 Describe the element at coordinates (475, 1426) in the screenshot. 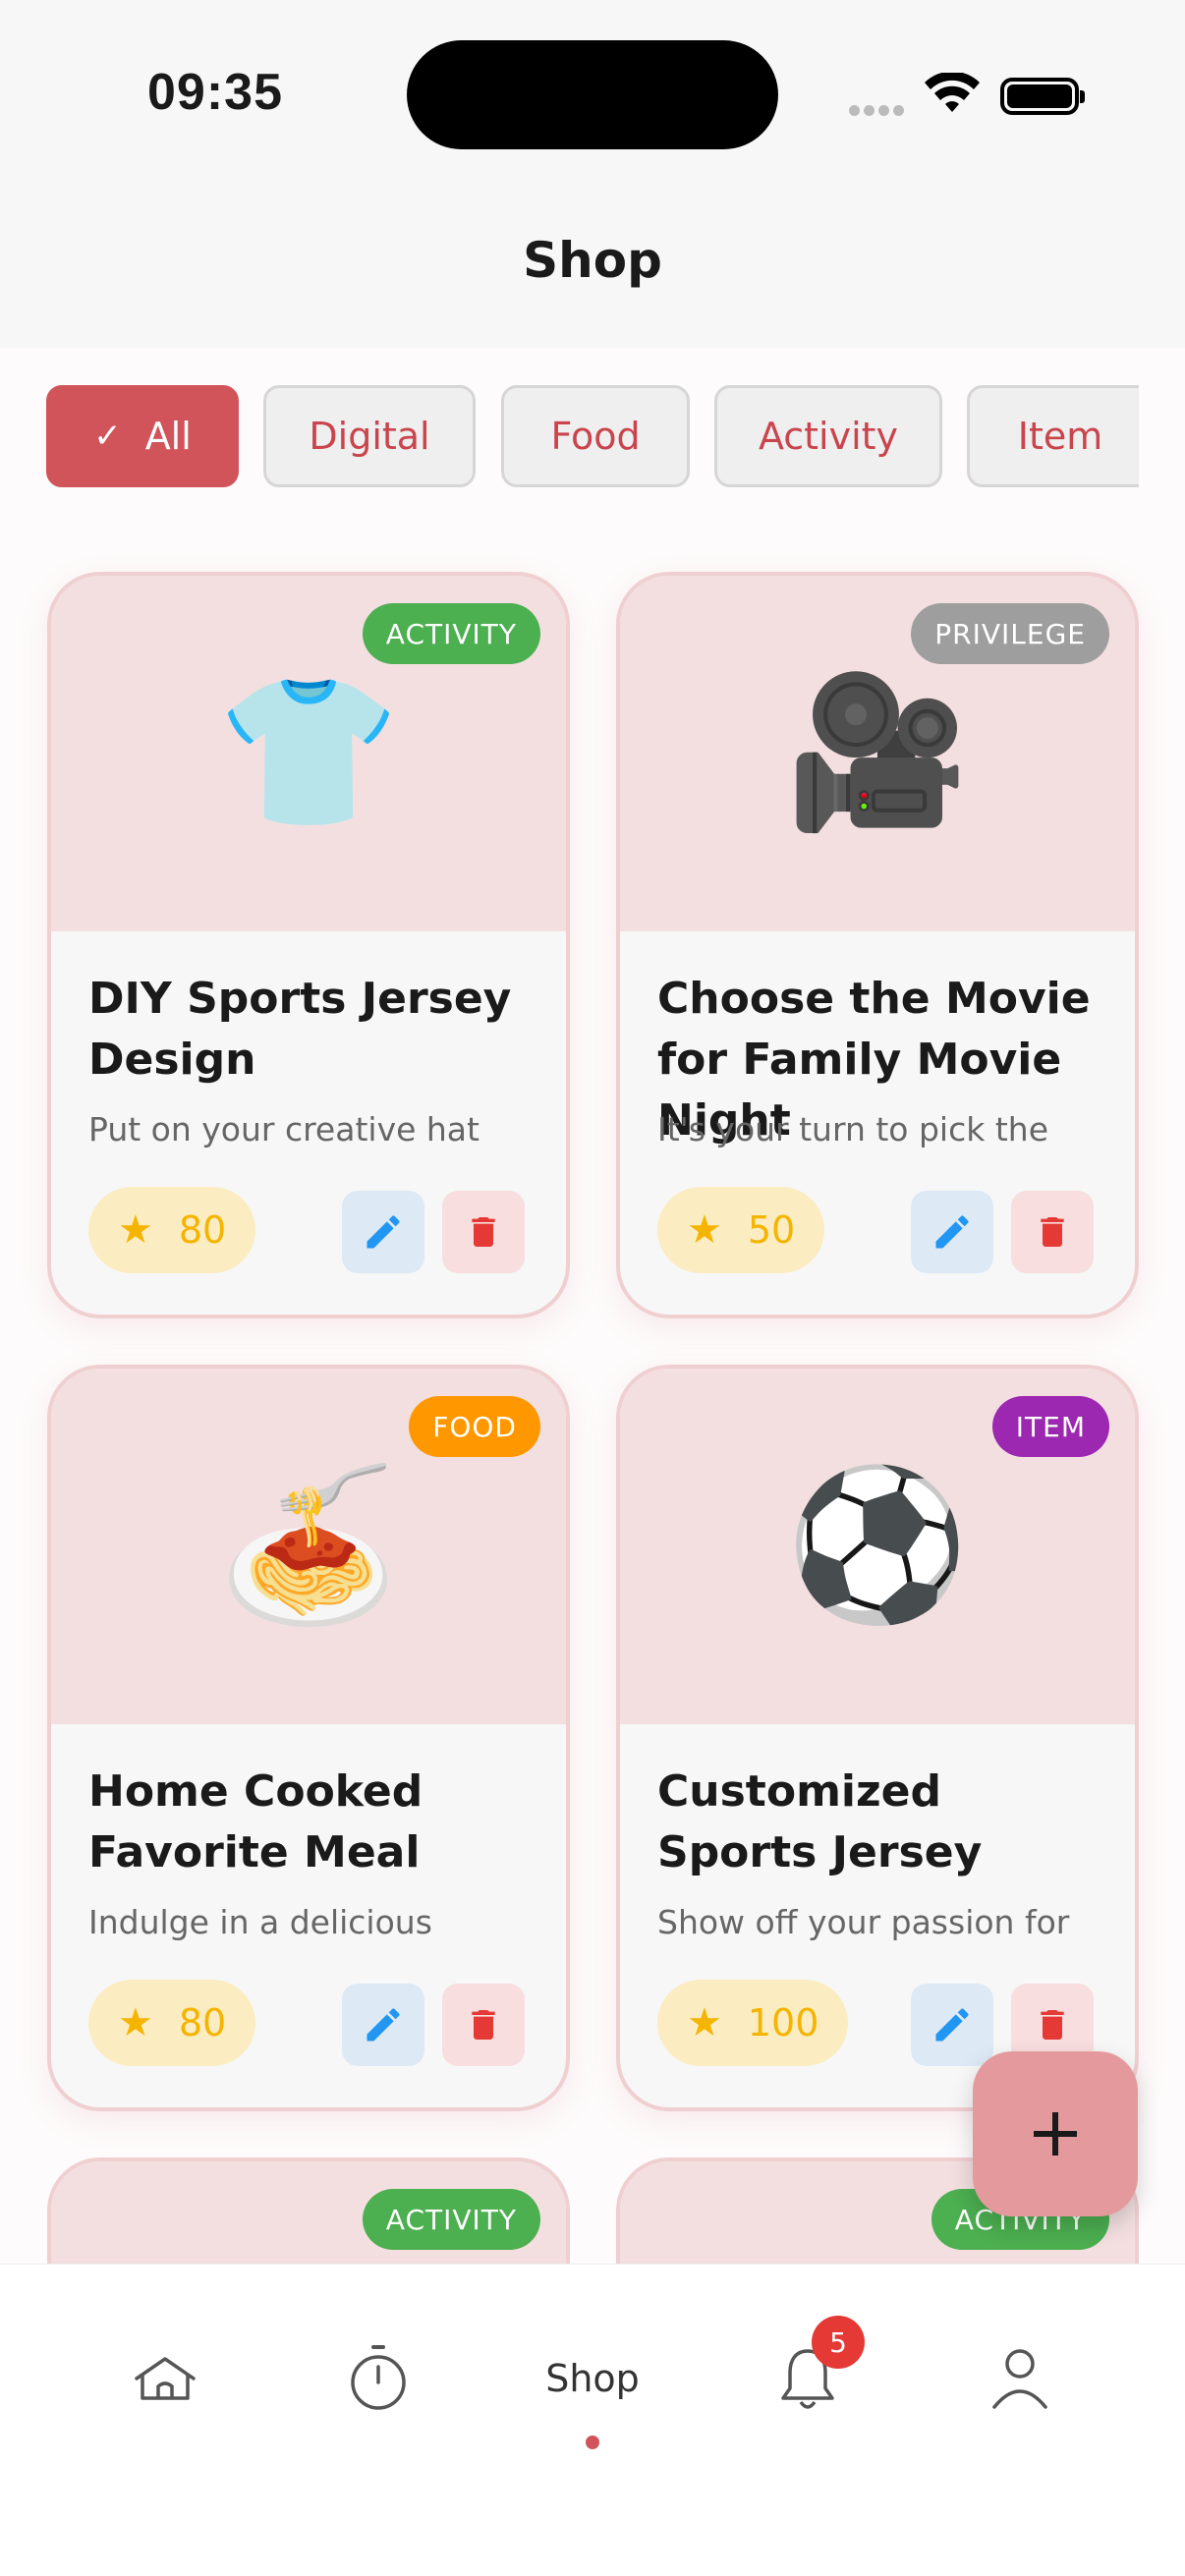

I see `category-tag: FOOD` at that location.